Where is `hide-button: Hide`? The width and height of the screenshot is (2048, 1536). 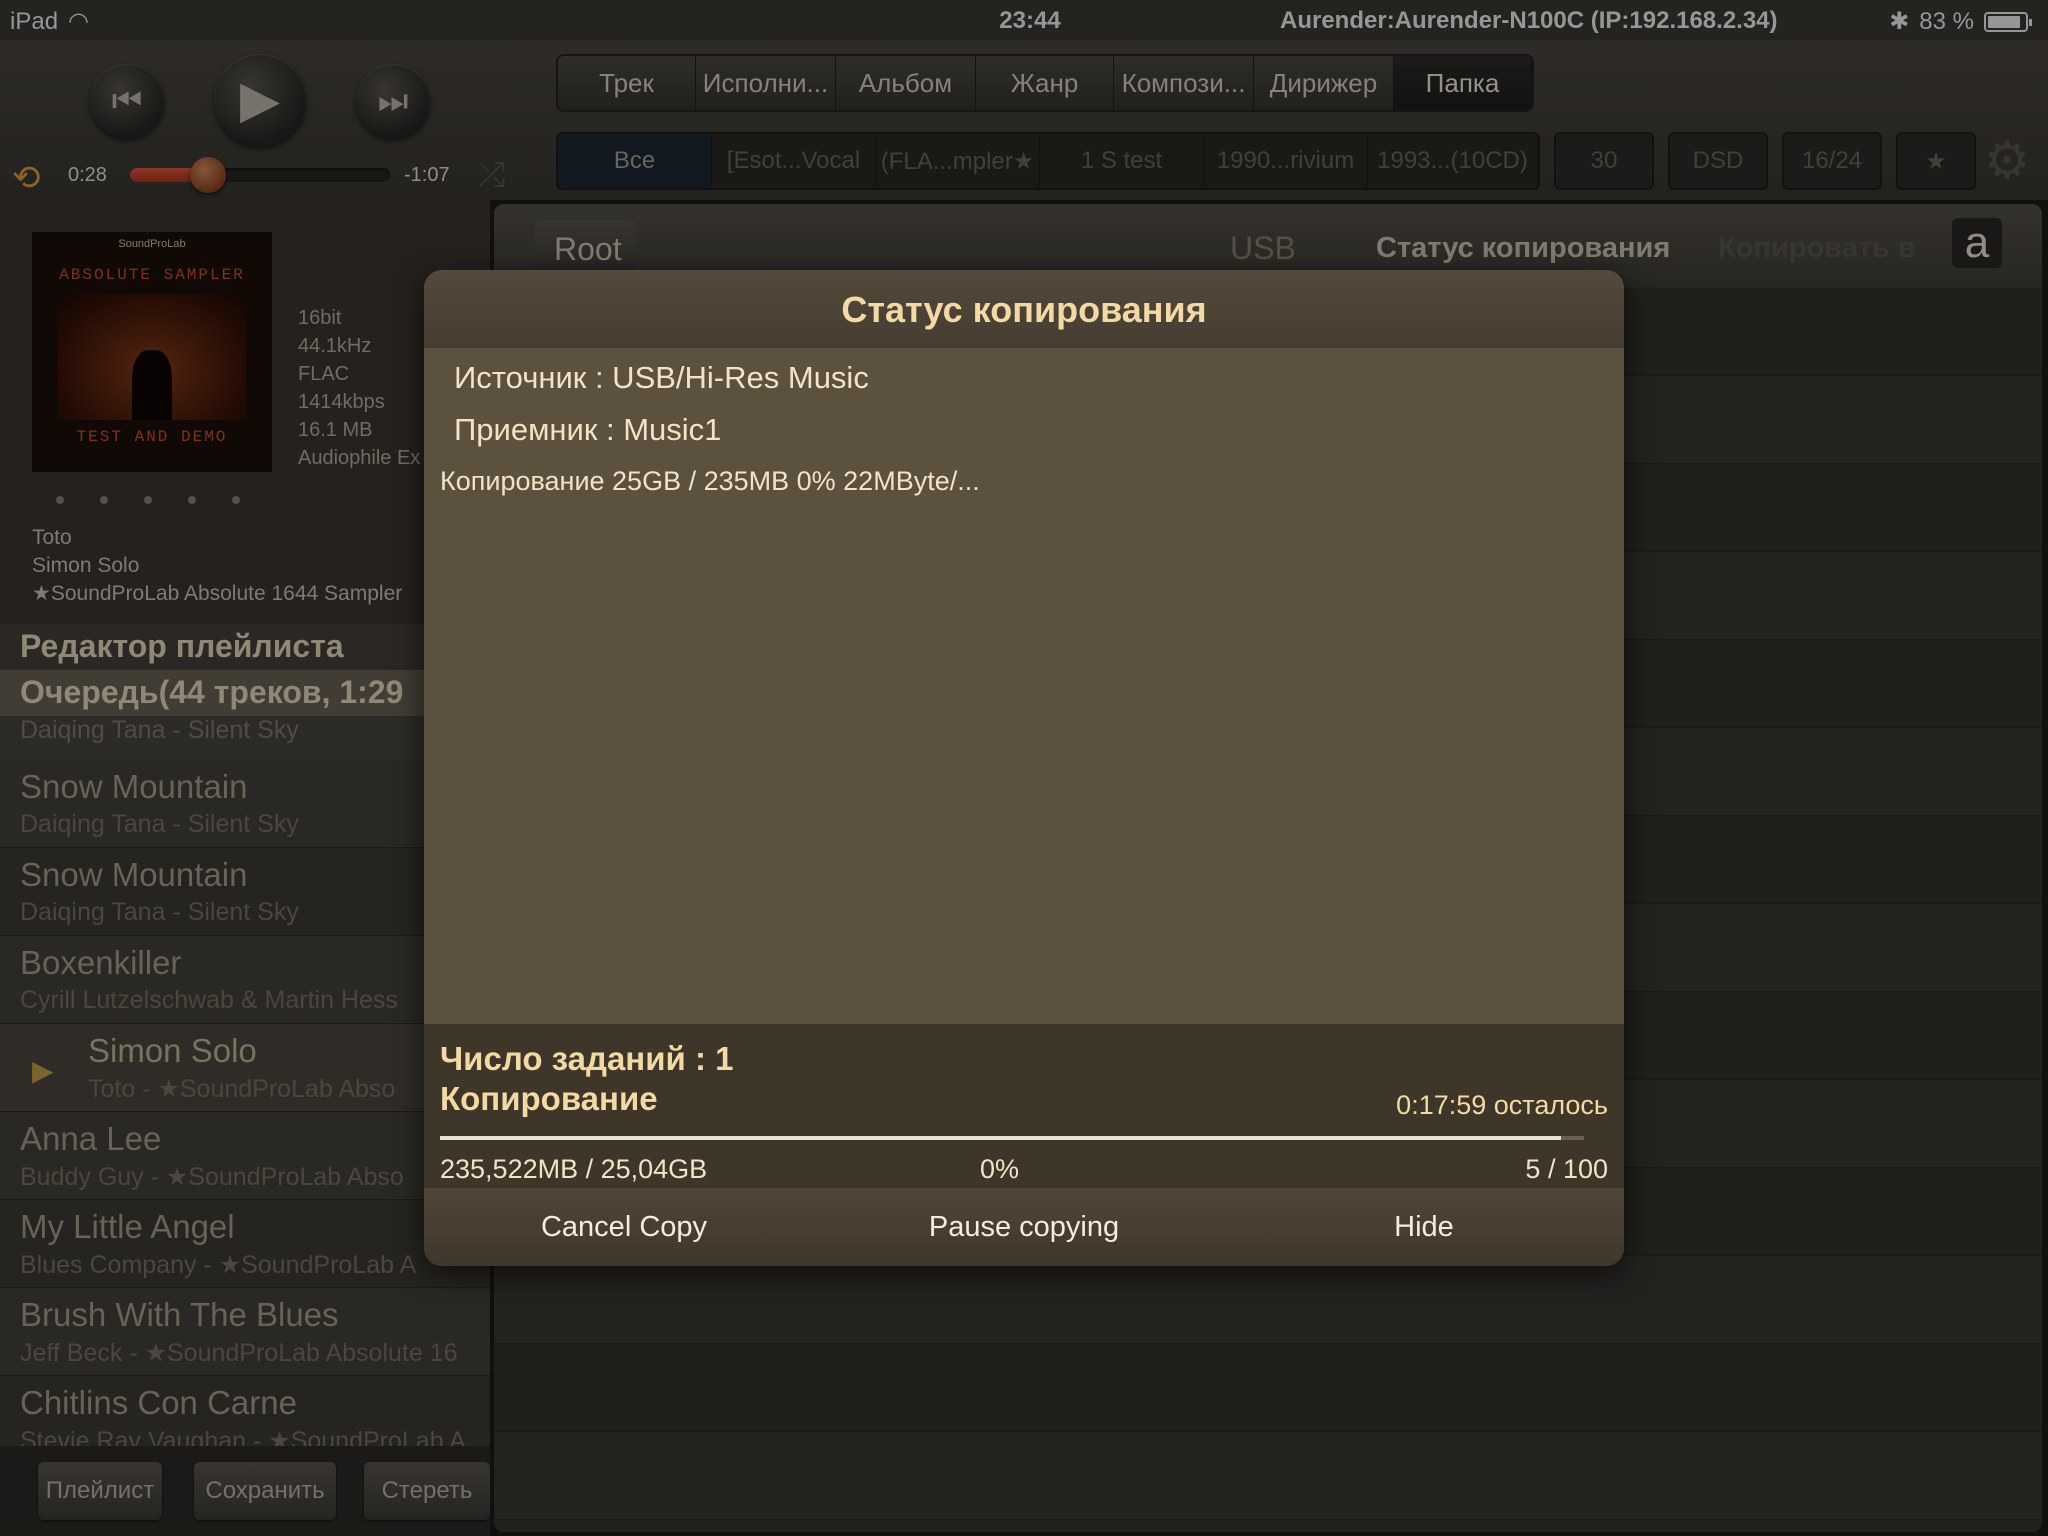
hide-button: Hide is located at coordinates (1424, 1227).